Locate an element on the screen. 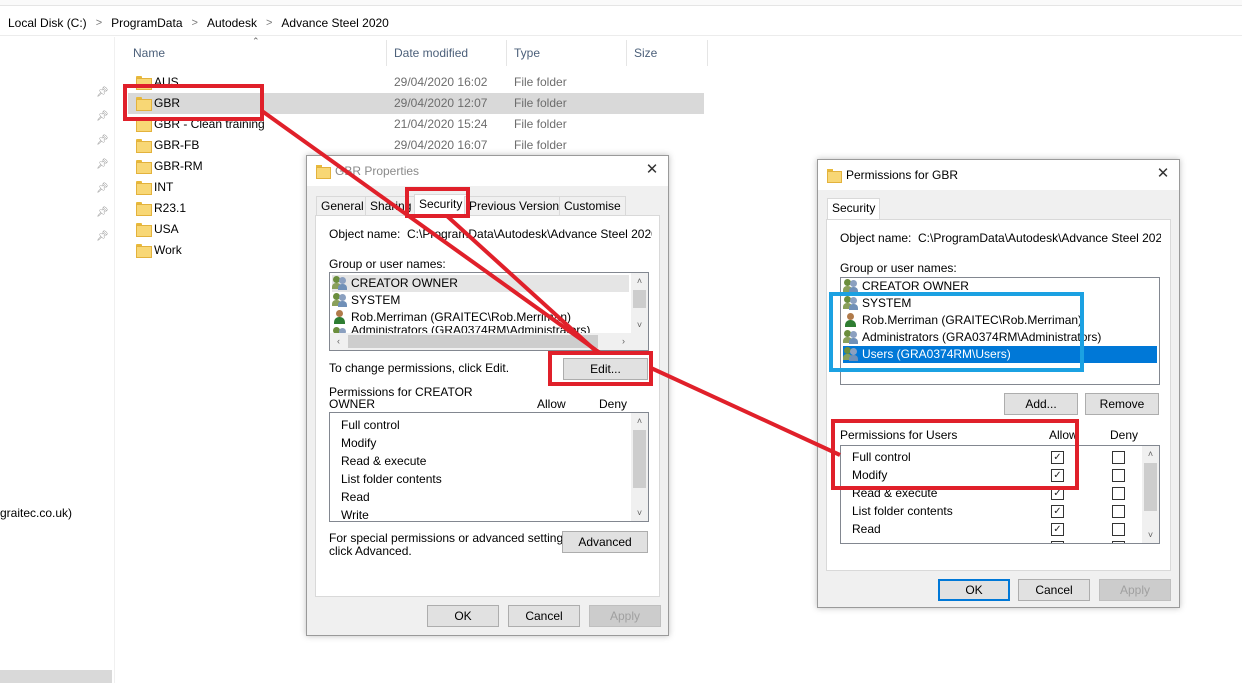 The image size is (1242, 683). file-row: GBR-FB 29/04/2020 16:07 File folder is located at coordinates (416, 145).